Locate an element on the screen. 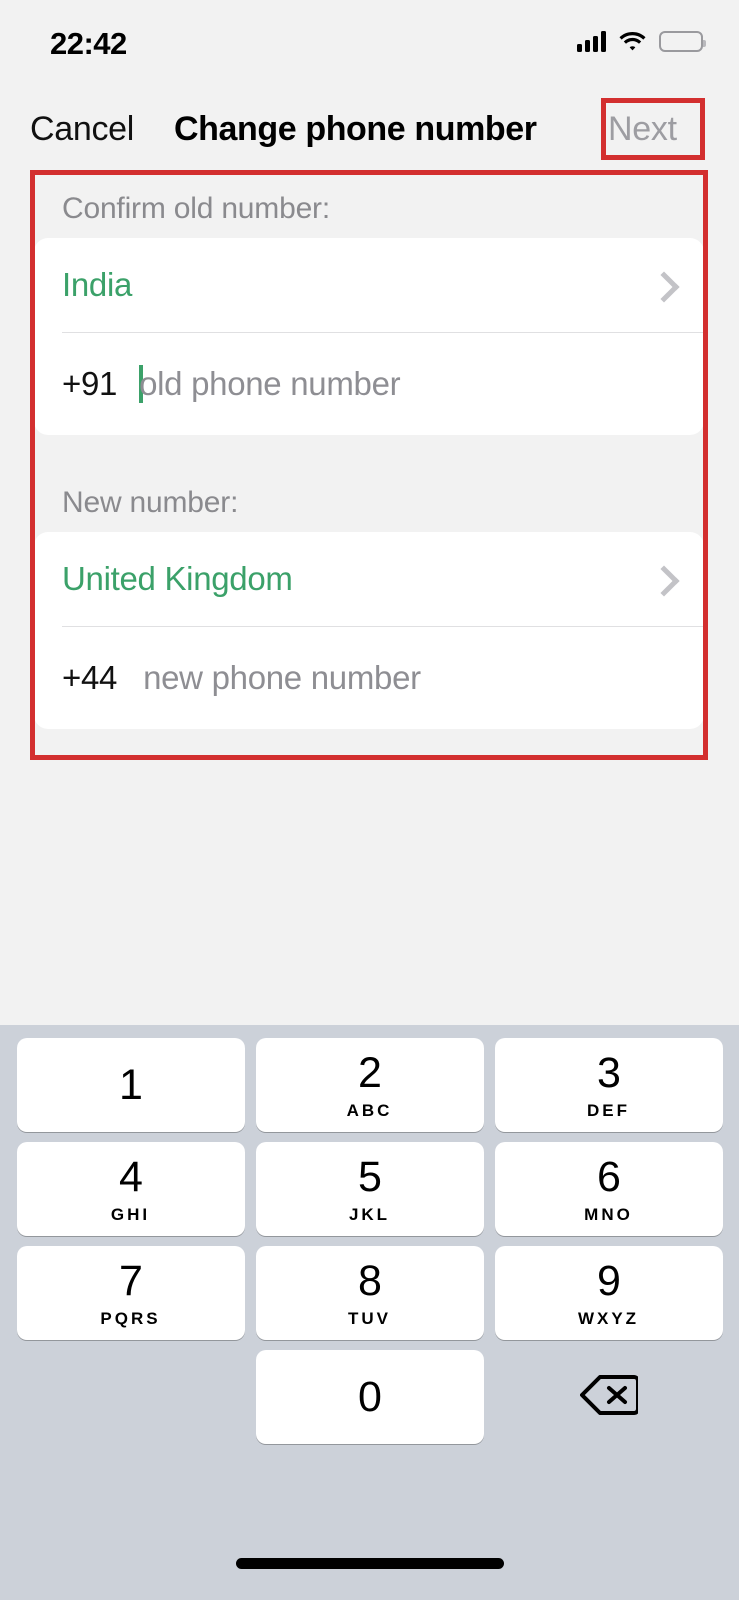  backspace-key is located at coordinates (609, 1397).